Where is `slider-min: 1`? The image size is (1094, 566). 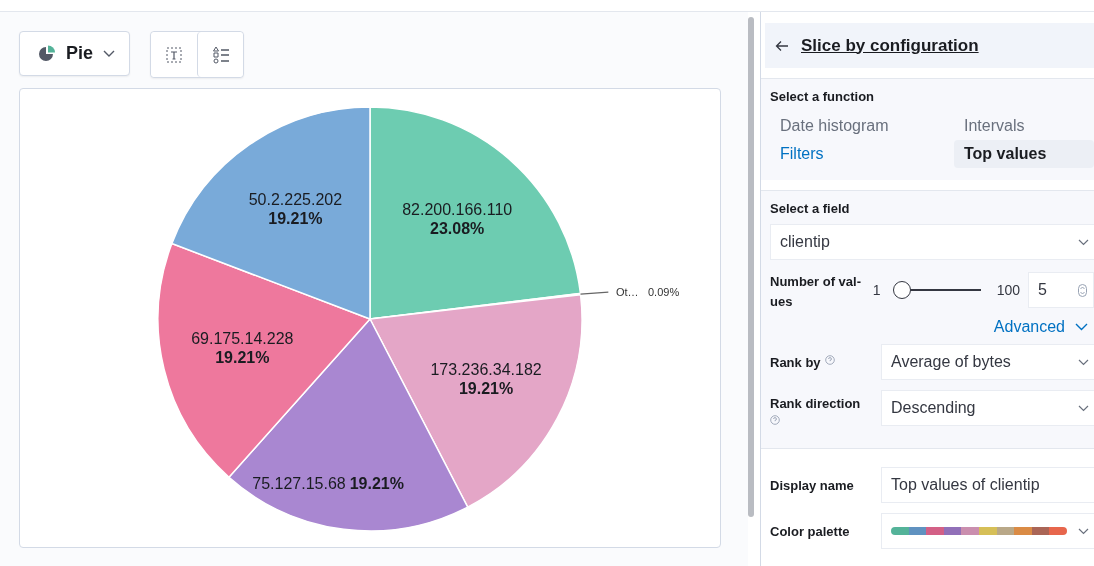 slider-min: 1 is located at coordinates (876, 290).